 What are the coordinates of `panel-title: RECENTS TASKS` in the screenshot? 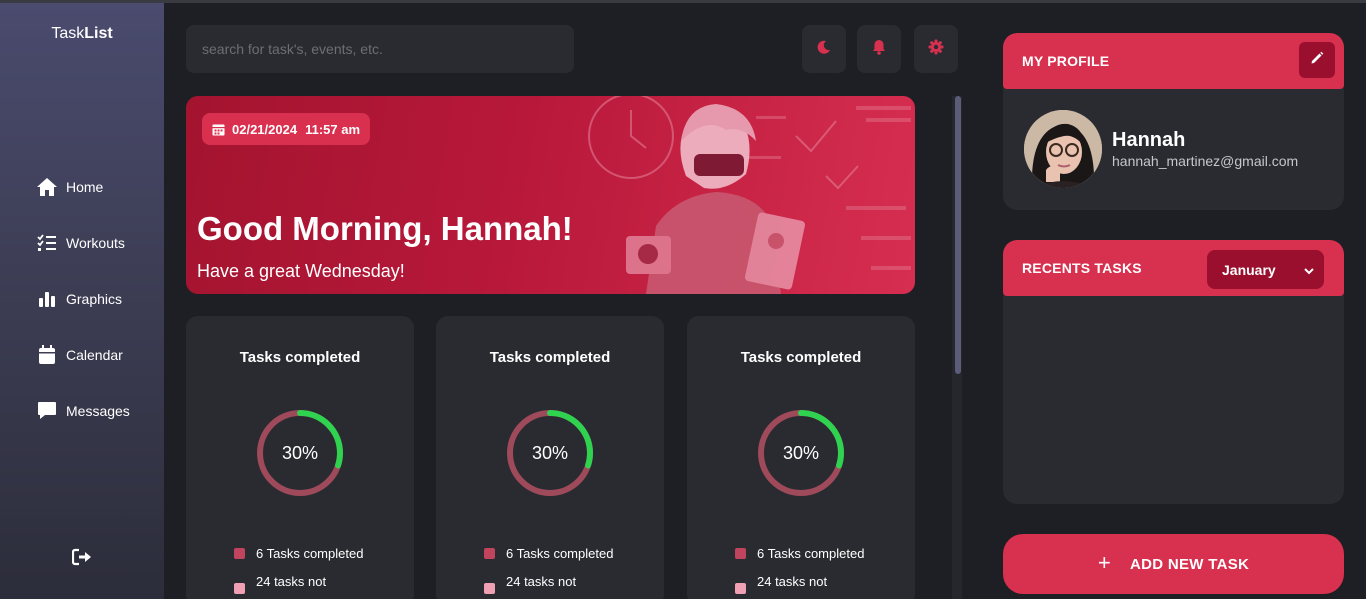 It's located at (1082, 268).